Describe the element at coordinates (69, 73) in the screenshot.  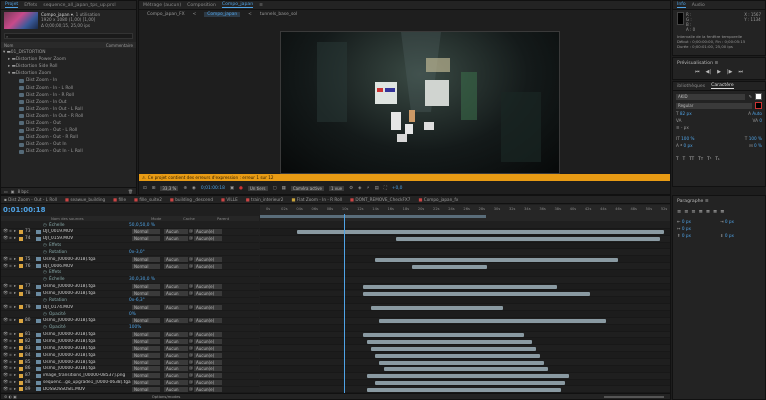
I see `list-item: ▾ ▬ Distortion Zoom` at that location.